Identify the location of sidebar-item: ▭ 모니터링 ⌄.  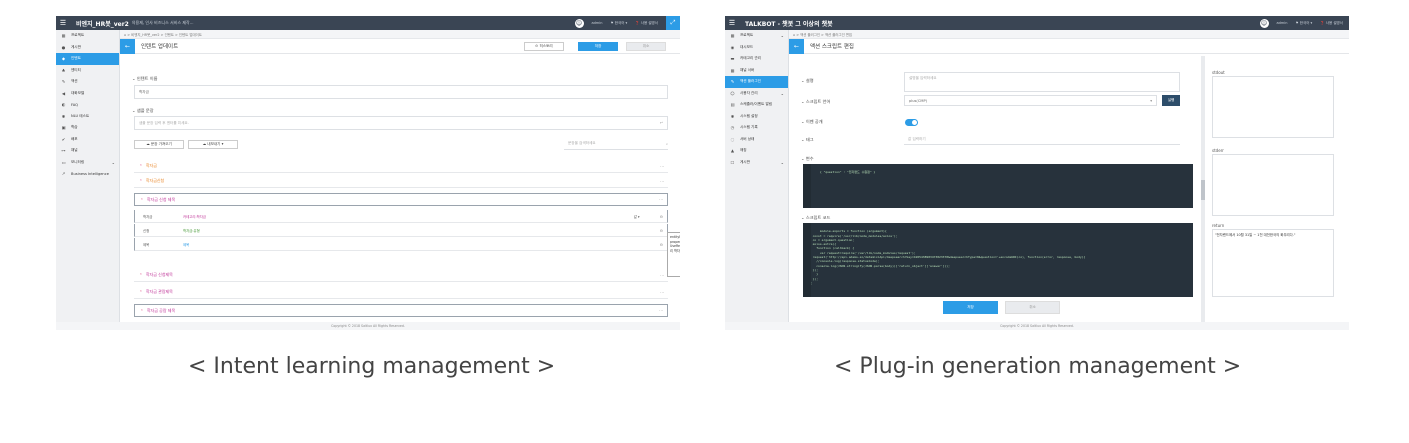
(87, 163).